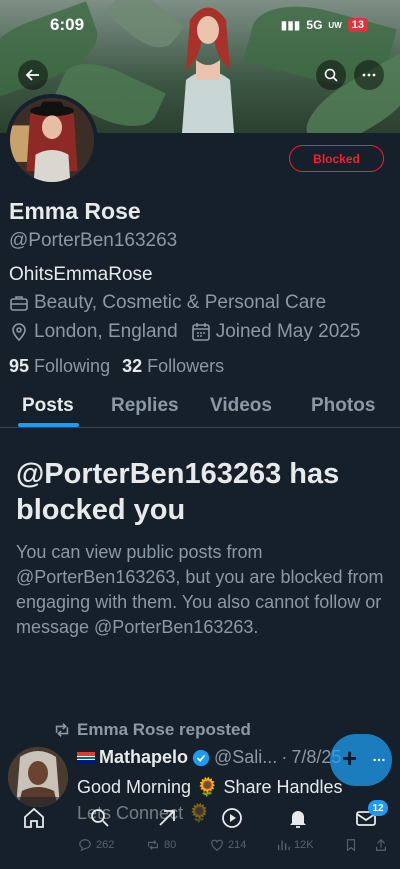 The image size is (400, 869). I want to click on repost-count: 80, so click(170, 845).